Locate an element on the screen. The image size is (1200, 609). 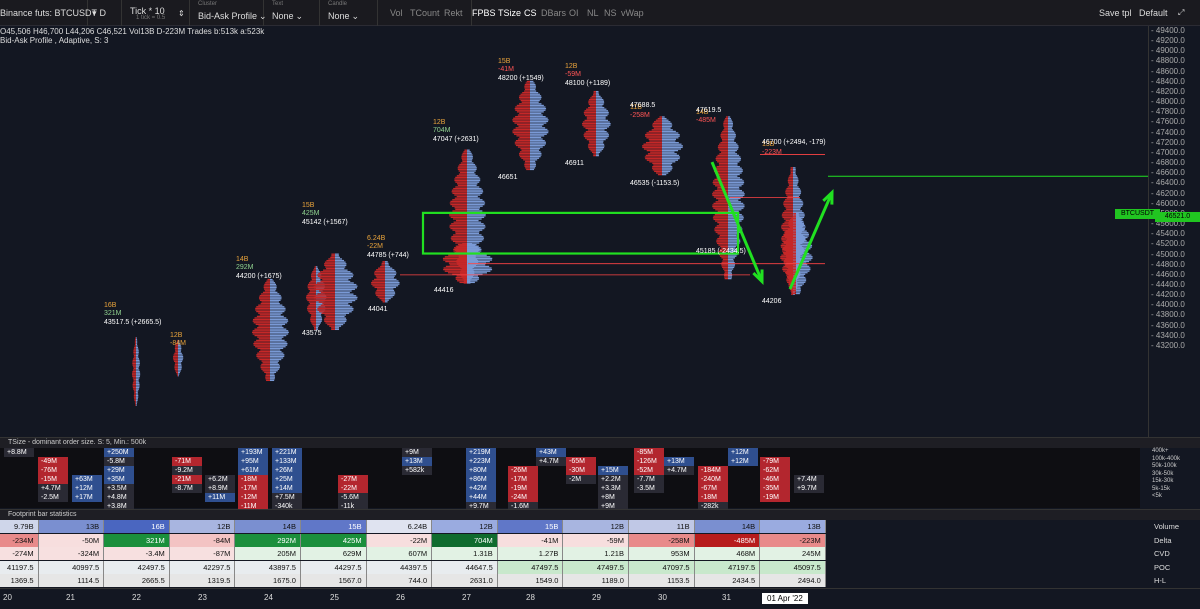
default-button: Default is located at coordinates (1153, 13).